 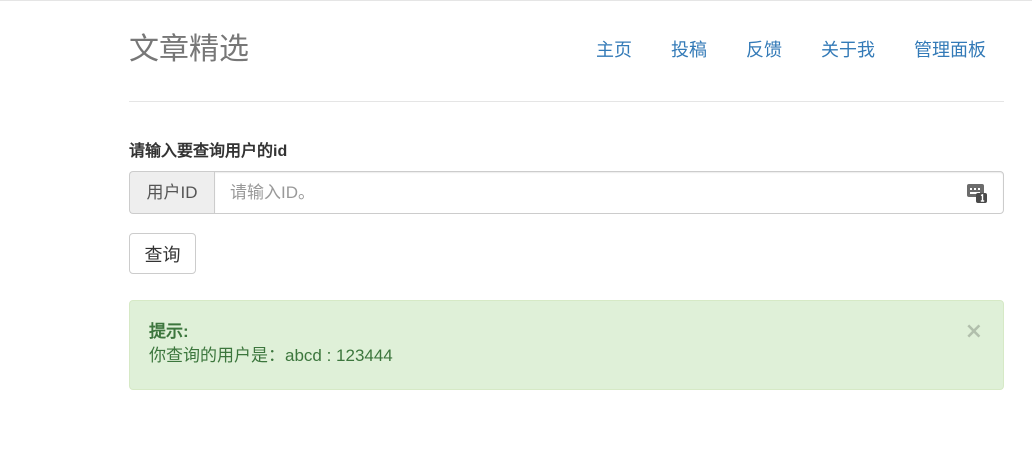 What do you see at coordinates (848, 50) in the screenshot?
I see `nav-link-about: 关于我` at bounding box center [848, 50].